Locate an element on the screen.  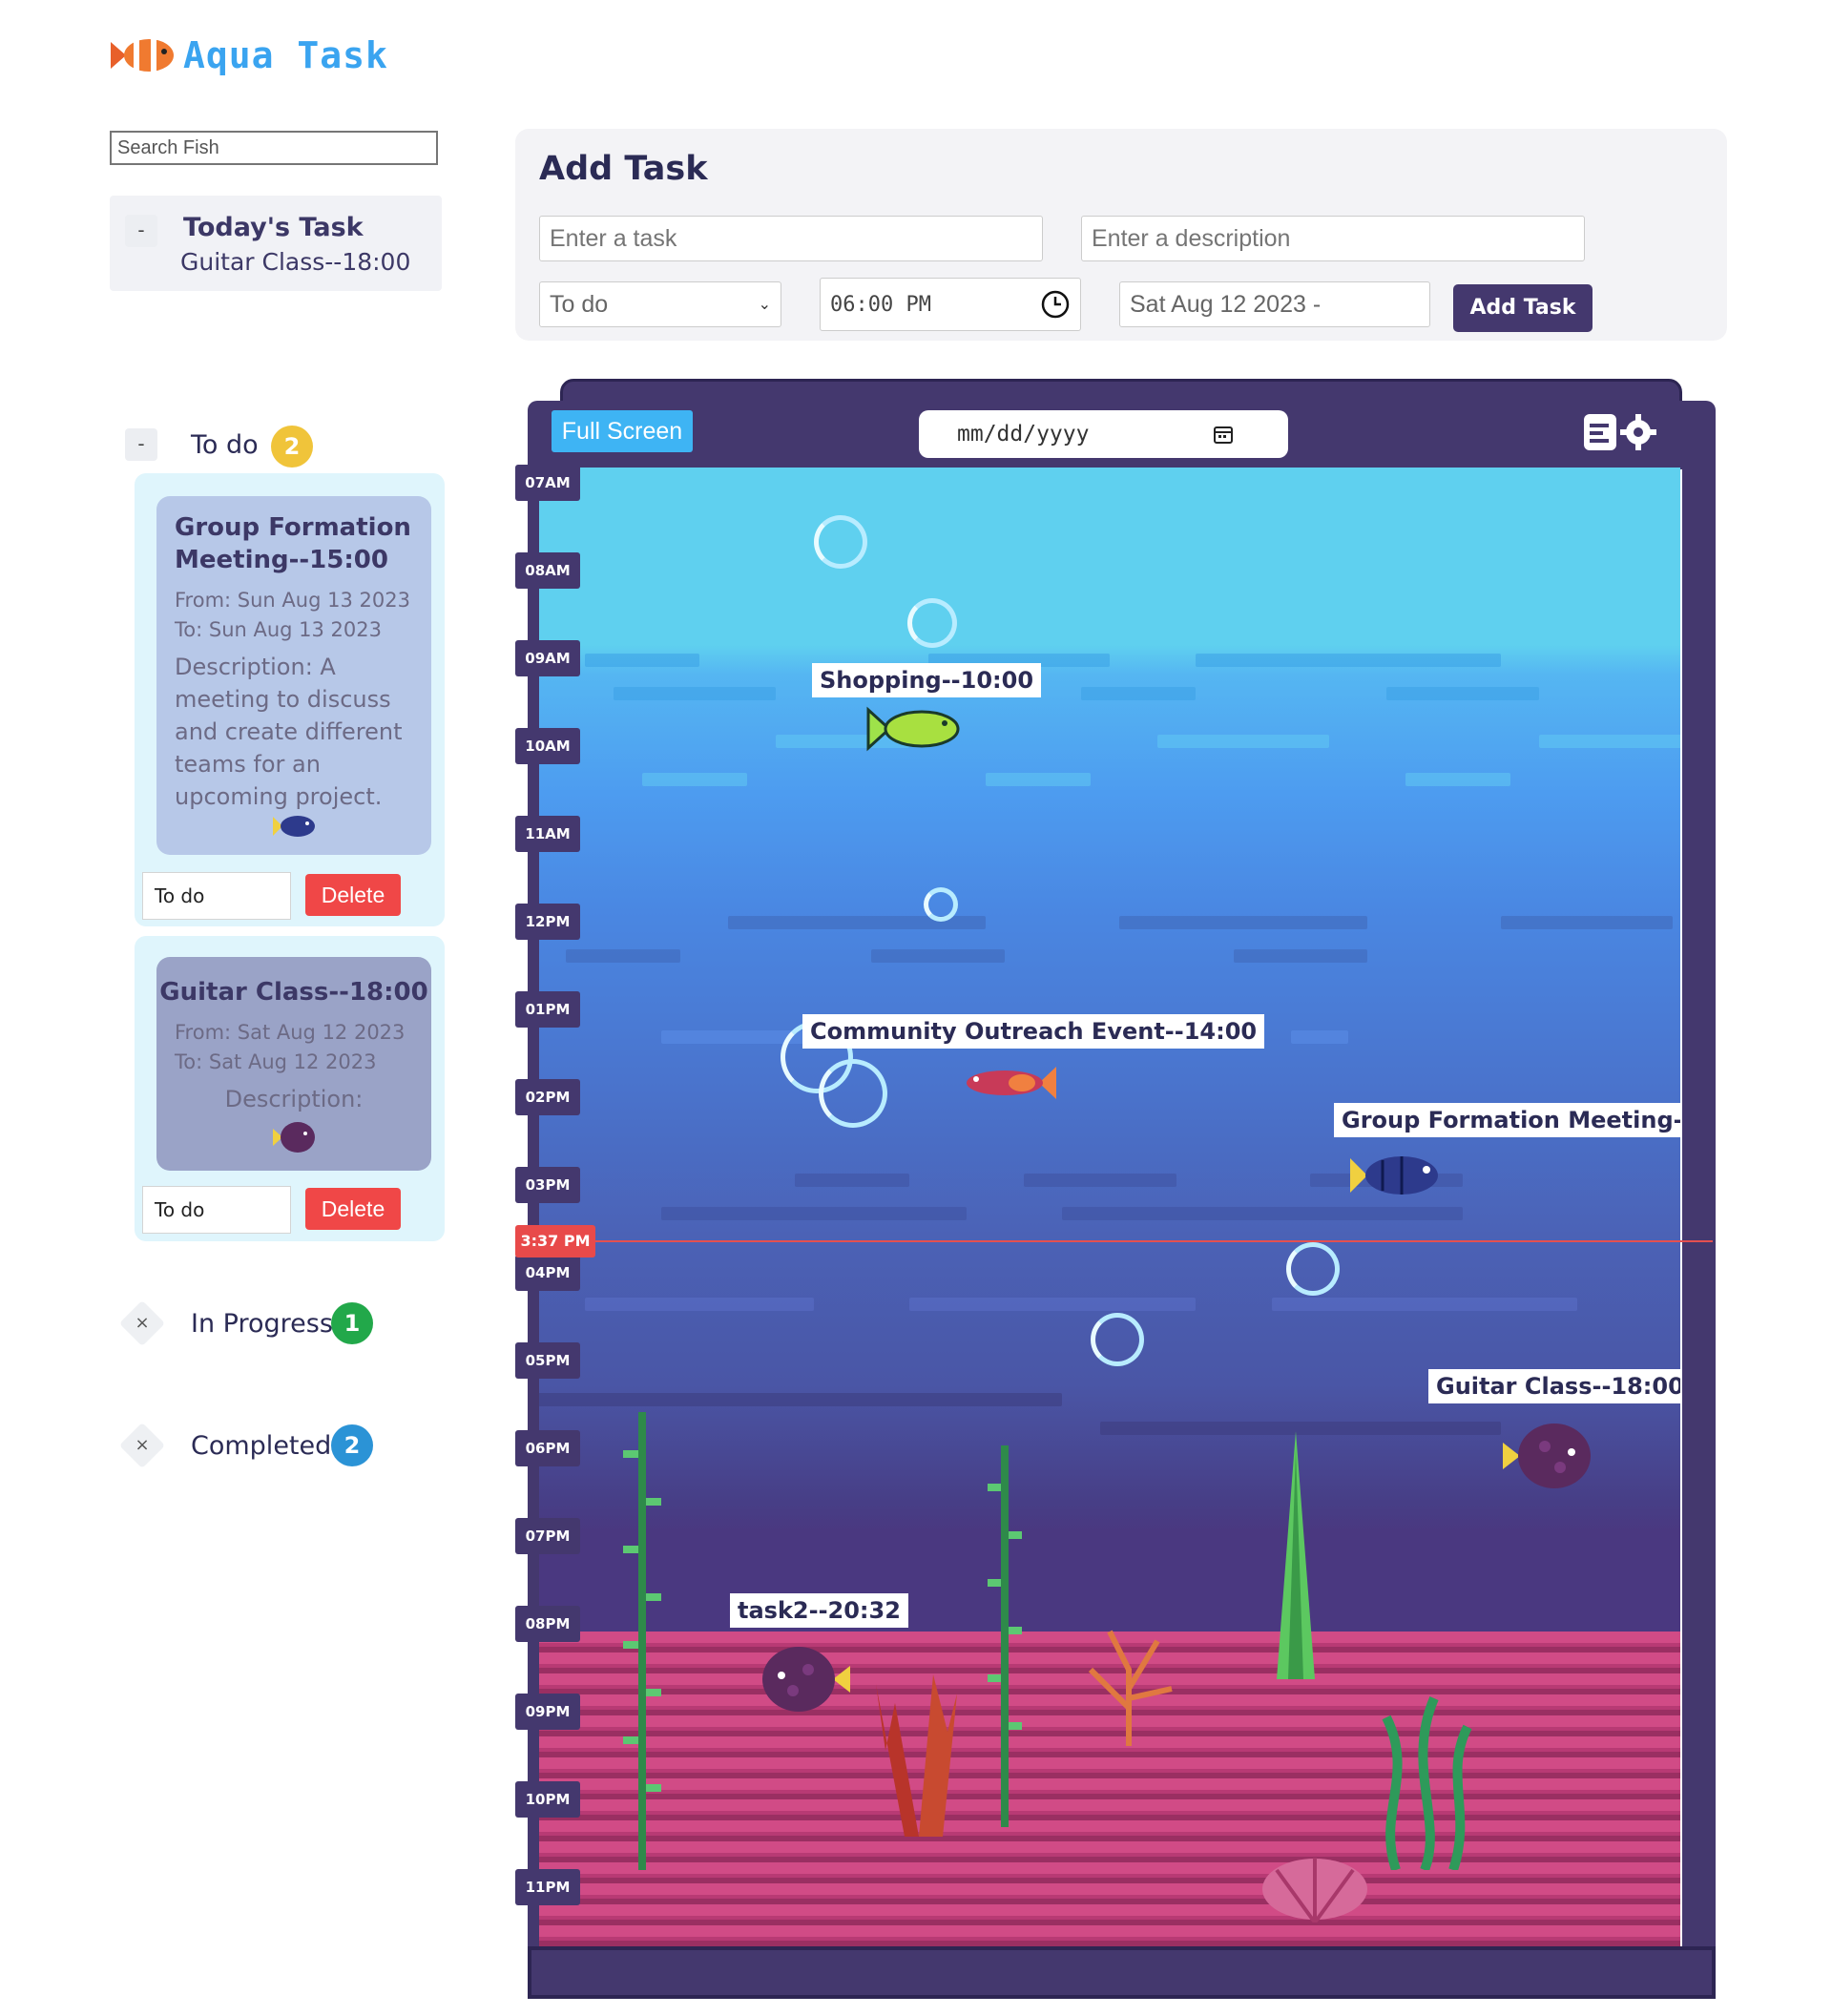
chevron-down-icon: ⌄ is located at coordinates (764, 305).